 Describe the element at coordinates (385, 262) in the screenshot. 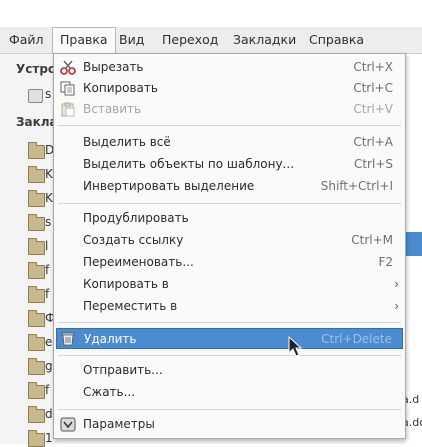

I see `menu-item-shortcut: F2` at that location.